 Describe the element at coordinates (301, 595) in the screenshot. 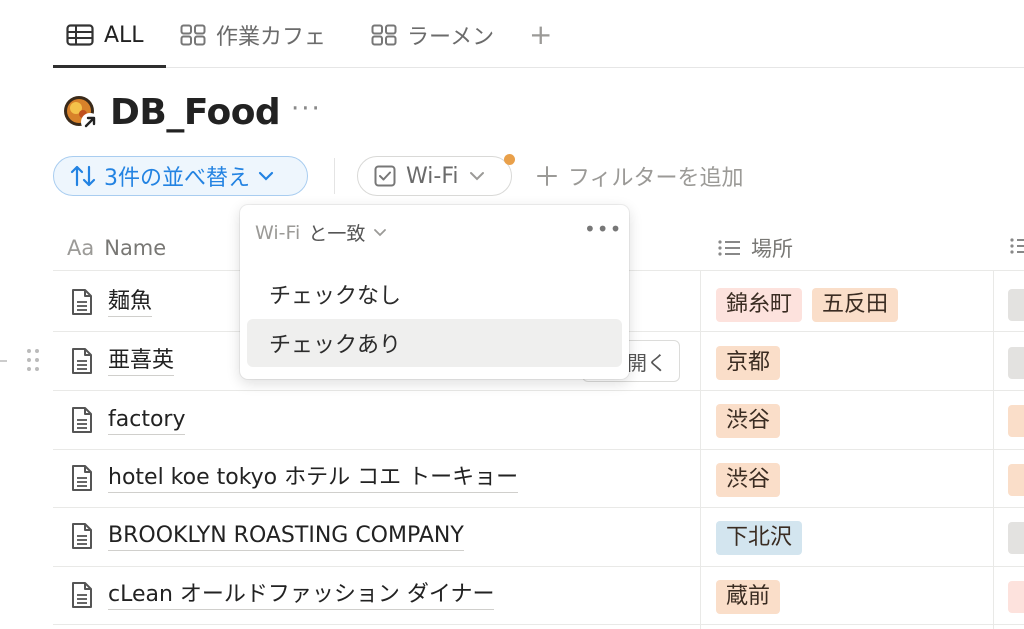

I see `row-title: cLean オールドファッション ダイナー` at that location.